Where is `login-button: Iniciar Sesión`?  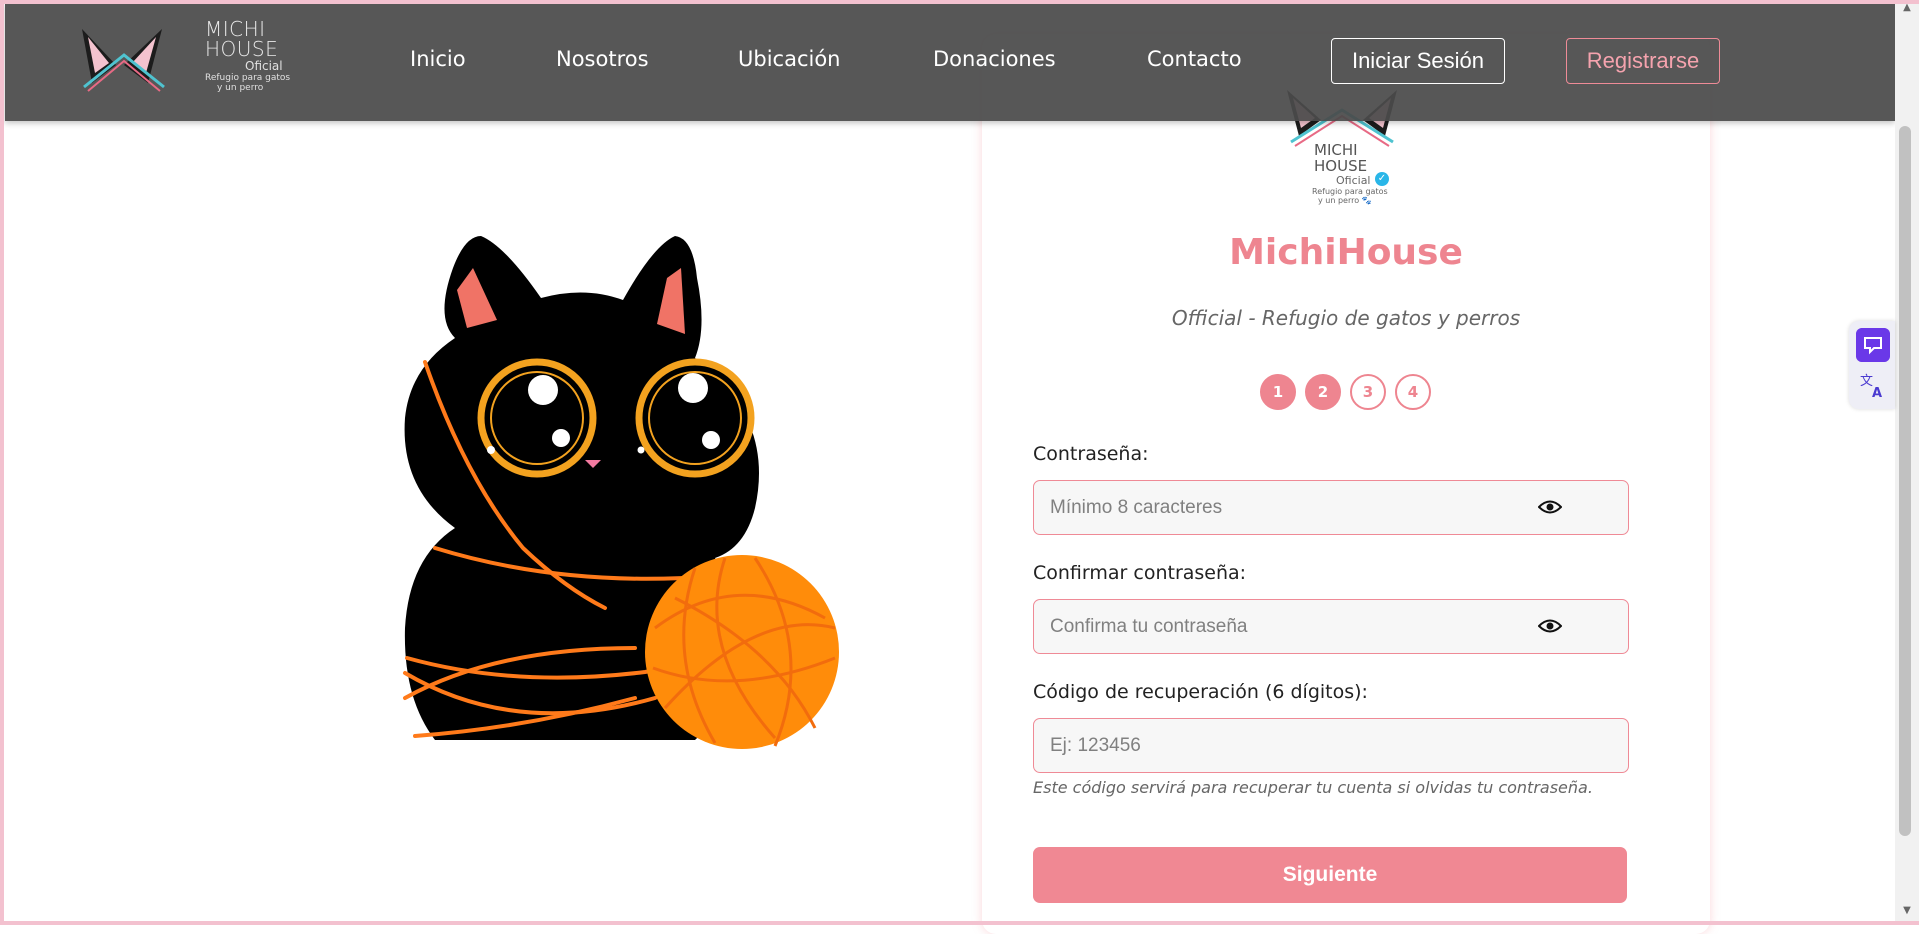
login-button: Iniciar Sesión is located at coordinates (1418, 61).